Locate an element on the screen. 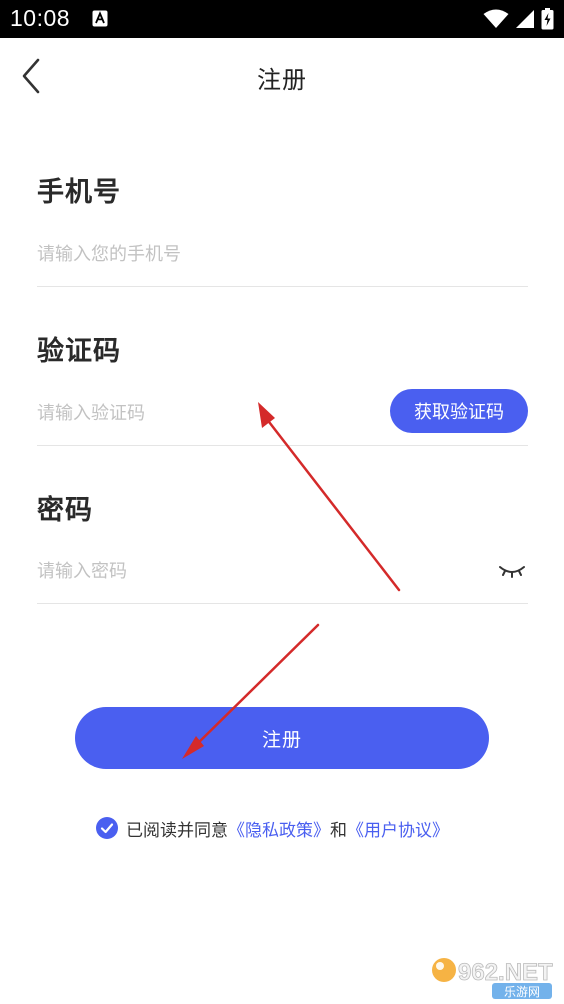 The image size is (564, 1004). register-button: 注册 is located at coordinates (282, 738).